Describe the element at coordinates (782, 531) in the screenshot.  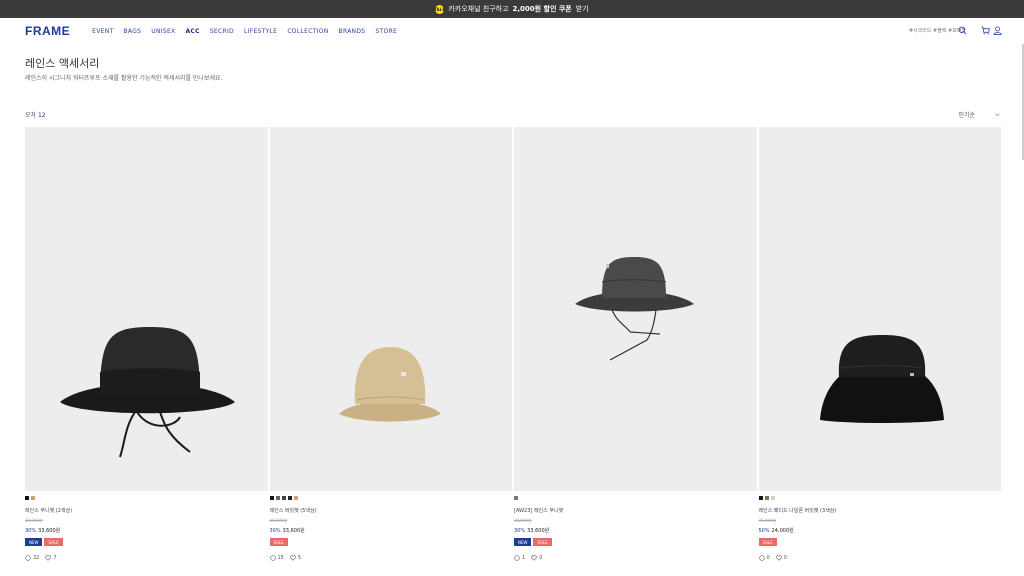
I see `price-value: 24,000원` at that location.